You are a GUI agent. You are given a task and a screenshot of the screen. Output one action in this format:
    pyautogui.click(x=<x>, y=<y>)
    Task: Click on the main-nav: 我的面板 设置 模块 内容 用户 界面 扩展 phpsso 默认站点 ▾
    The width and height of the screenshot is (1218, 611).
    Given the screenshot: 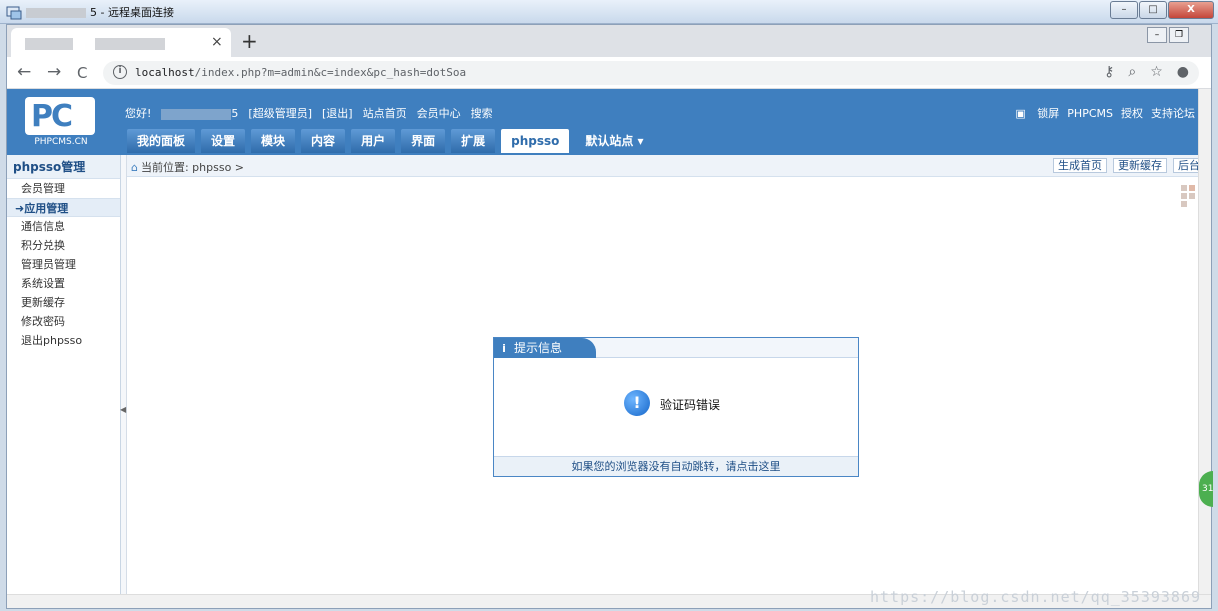 What is the action you would take?
    pyautogui.click(x=390, y=142)
    